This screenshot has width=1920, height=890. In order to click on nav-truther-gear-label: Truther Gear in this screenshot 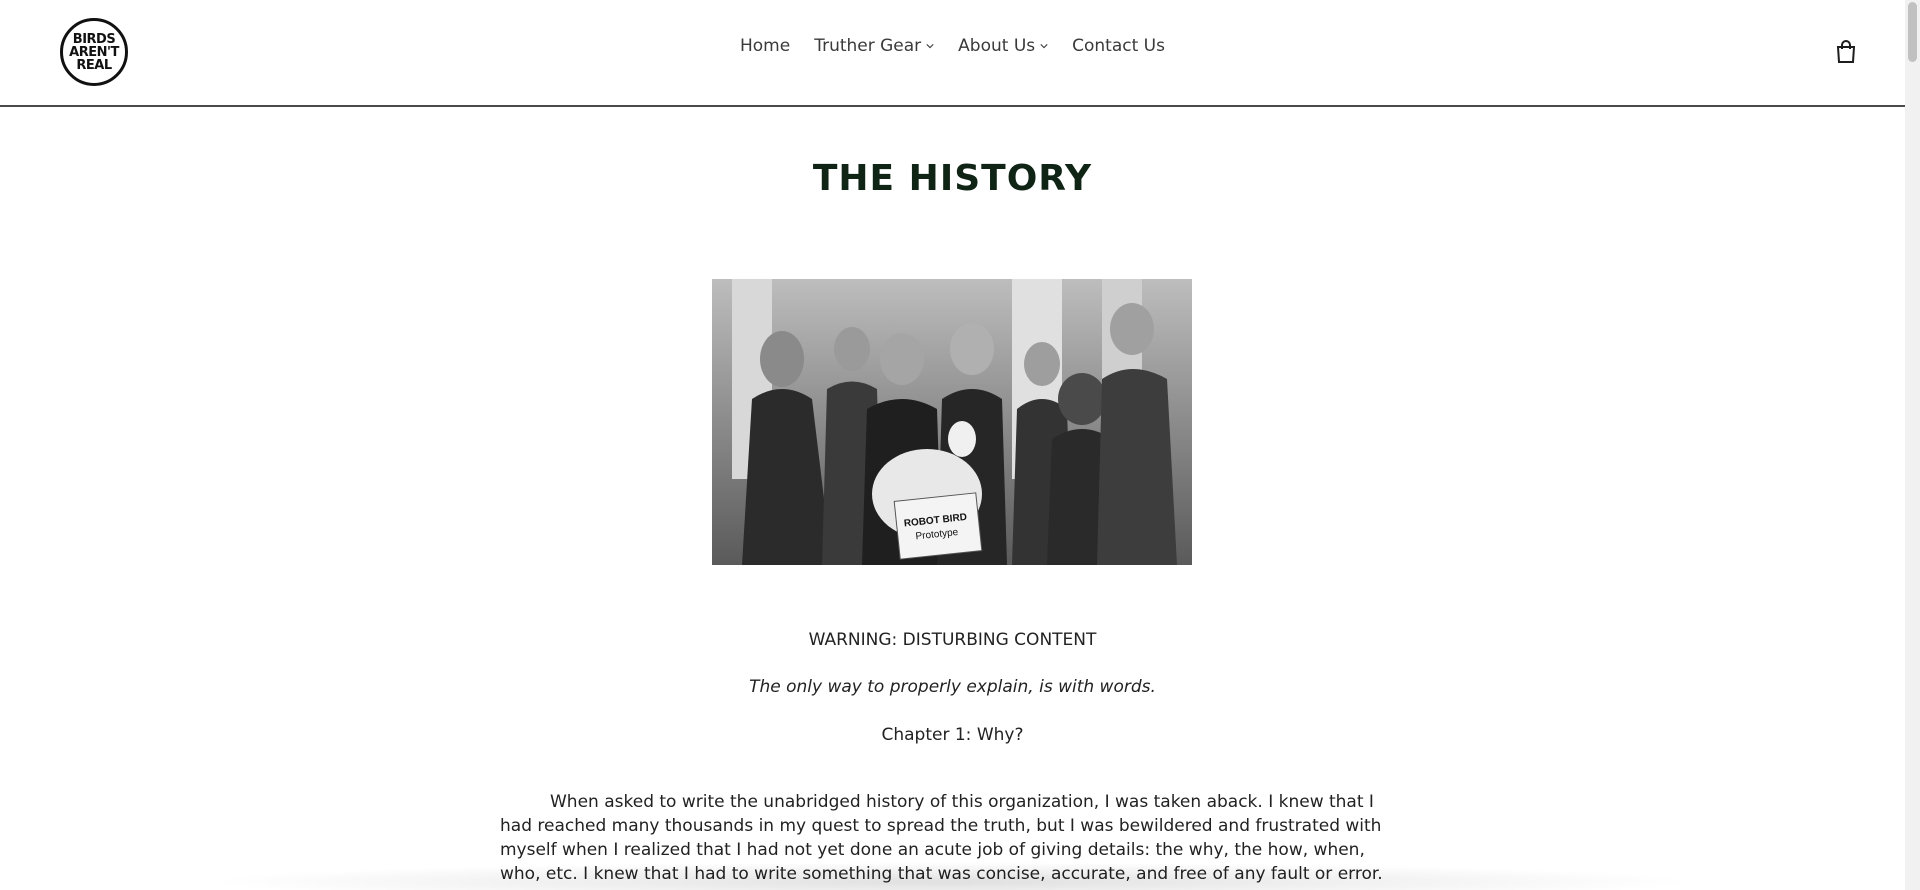, I will do `click(868, 46)`.